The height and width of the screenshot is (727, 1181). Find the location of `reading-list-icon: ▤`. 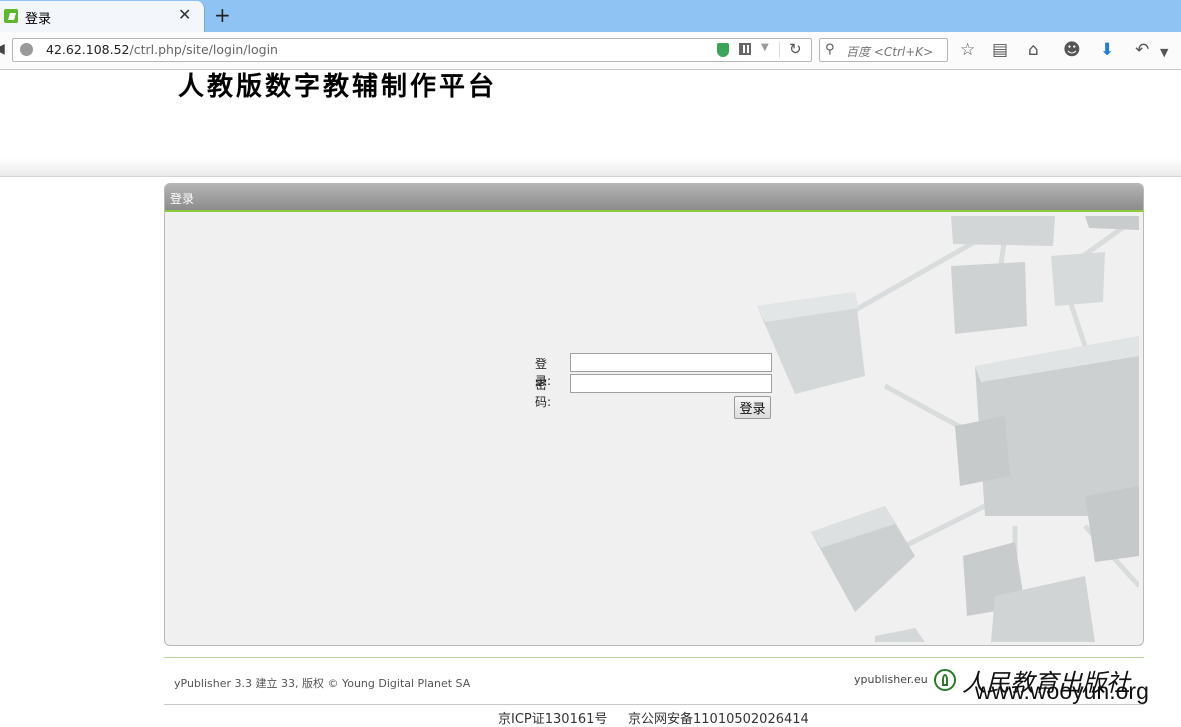

reading-list-icon: ▤ is located at coordinates (1000, 50).